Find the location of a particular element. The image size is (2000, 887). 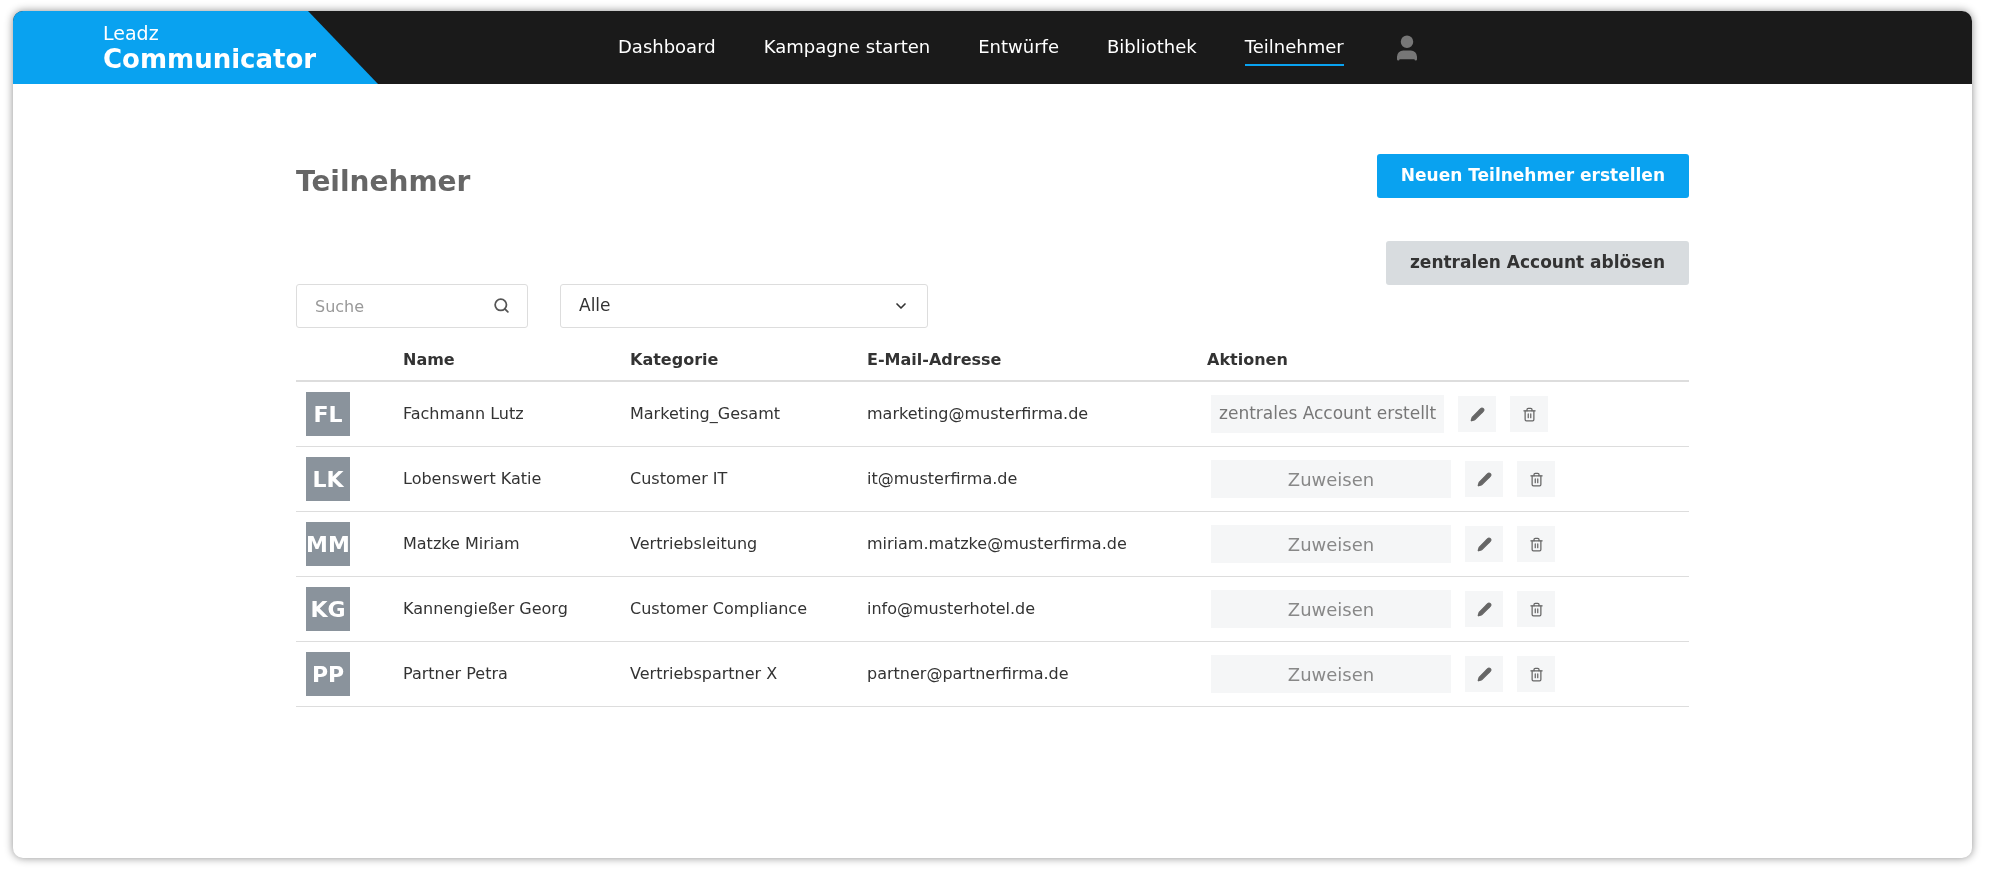

nav-link: Bibliothek is located at coordinates (1152, 47).